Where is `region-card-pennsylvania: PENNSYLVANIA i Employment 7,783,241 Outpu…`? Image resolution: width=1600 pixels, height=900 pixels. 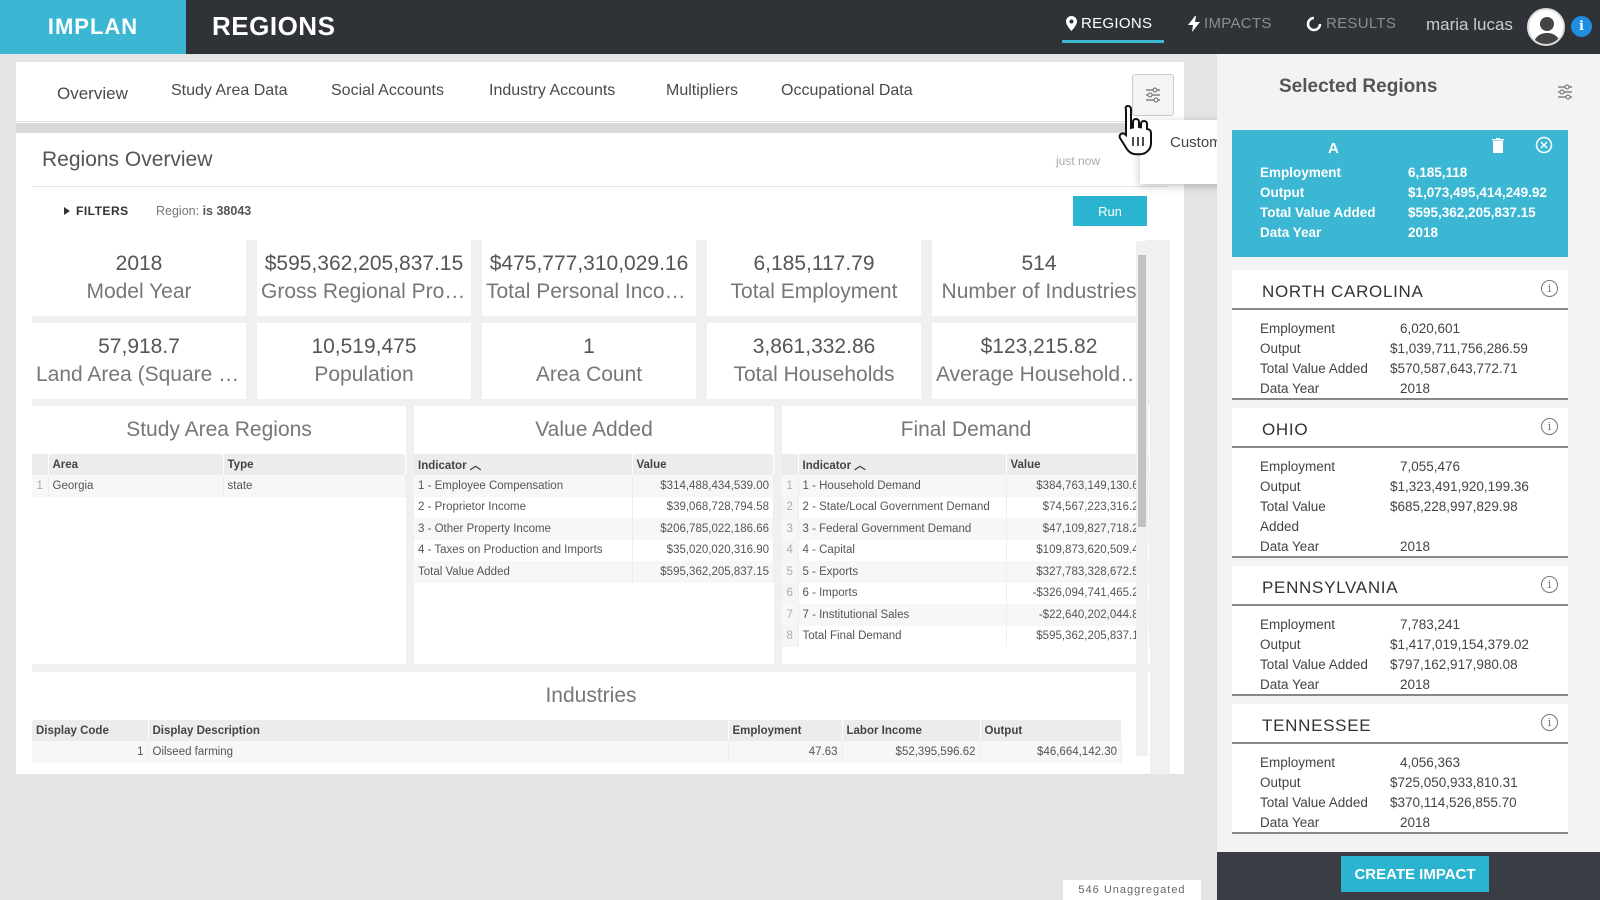
region-card-pennsylvania: PENNSYLVANIA i Employment 7,783,241 Outpu… is located at coordinates (1400, 631).